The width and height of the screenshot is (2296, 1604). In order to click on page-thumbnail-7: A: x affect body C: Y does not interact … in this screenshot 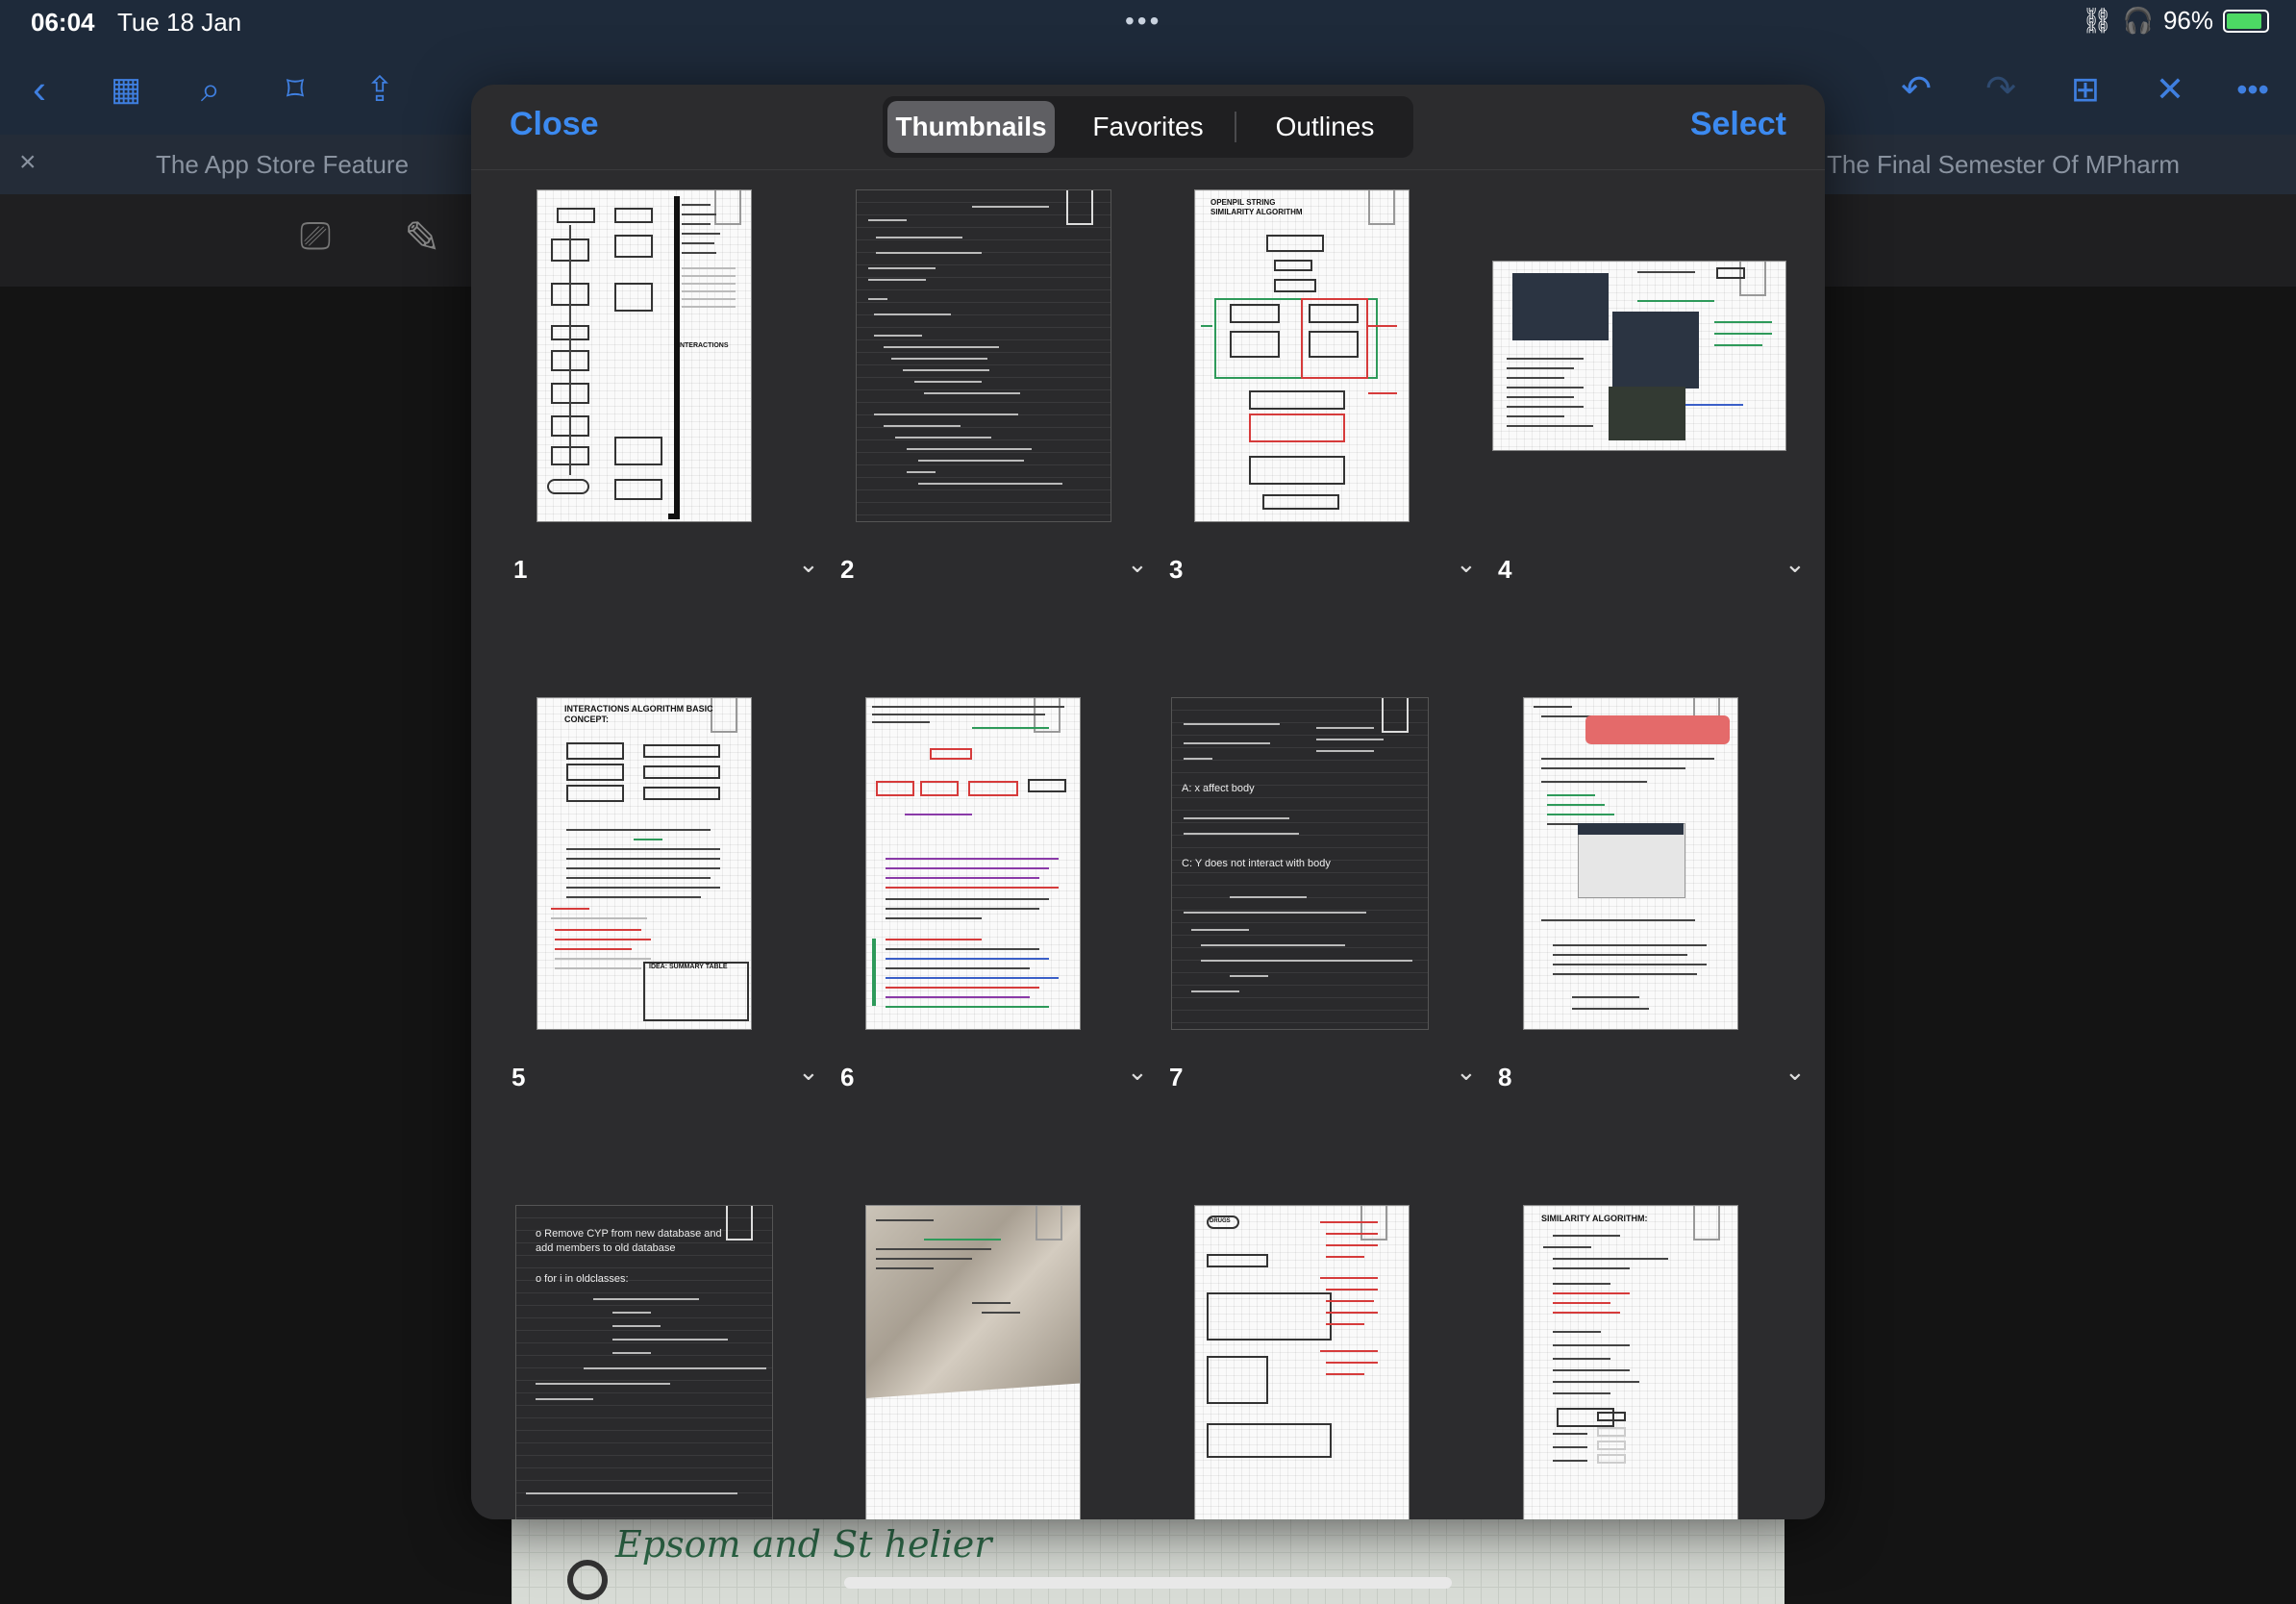, I will do `click(1322, 899)`.